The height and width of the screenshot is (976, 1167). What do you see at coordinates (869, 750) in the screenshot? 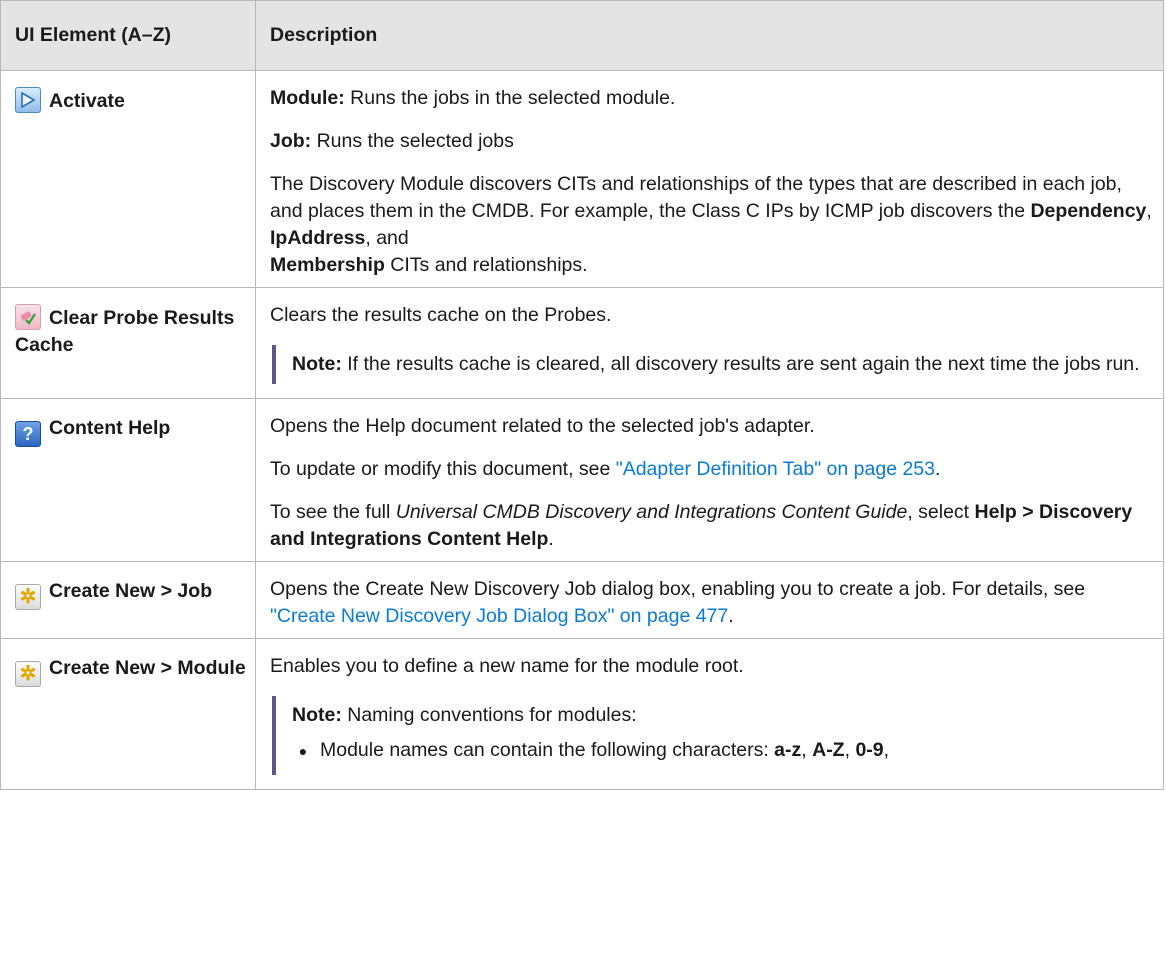
I see `term-label: 0-9` at bounding box center [869, 750].